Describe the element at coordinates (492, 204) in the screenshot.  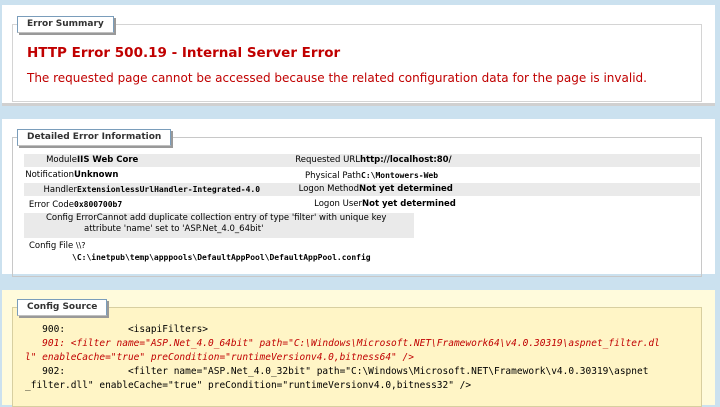
I see `logon-user-row: Logon UserNot yet determined` at that location.